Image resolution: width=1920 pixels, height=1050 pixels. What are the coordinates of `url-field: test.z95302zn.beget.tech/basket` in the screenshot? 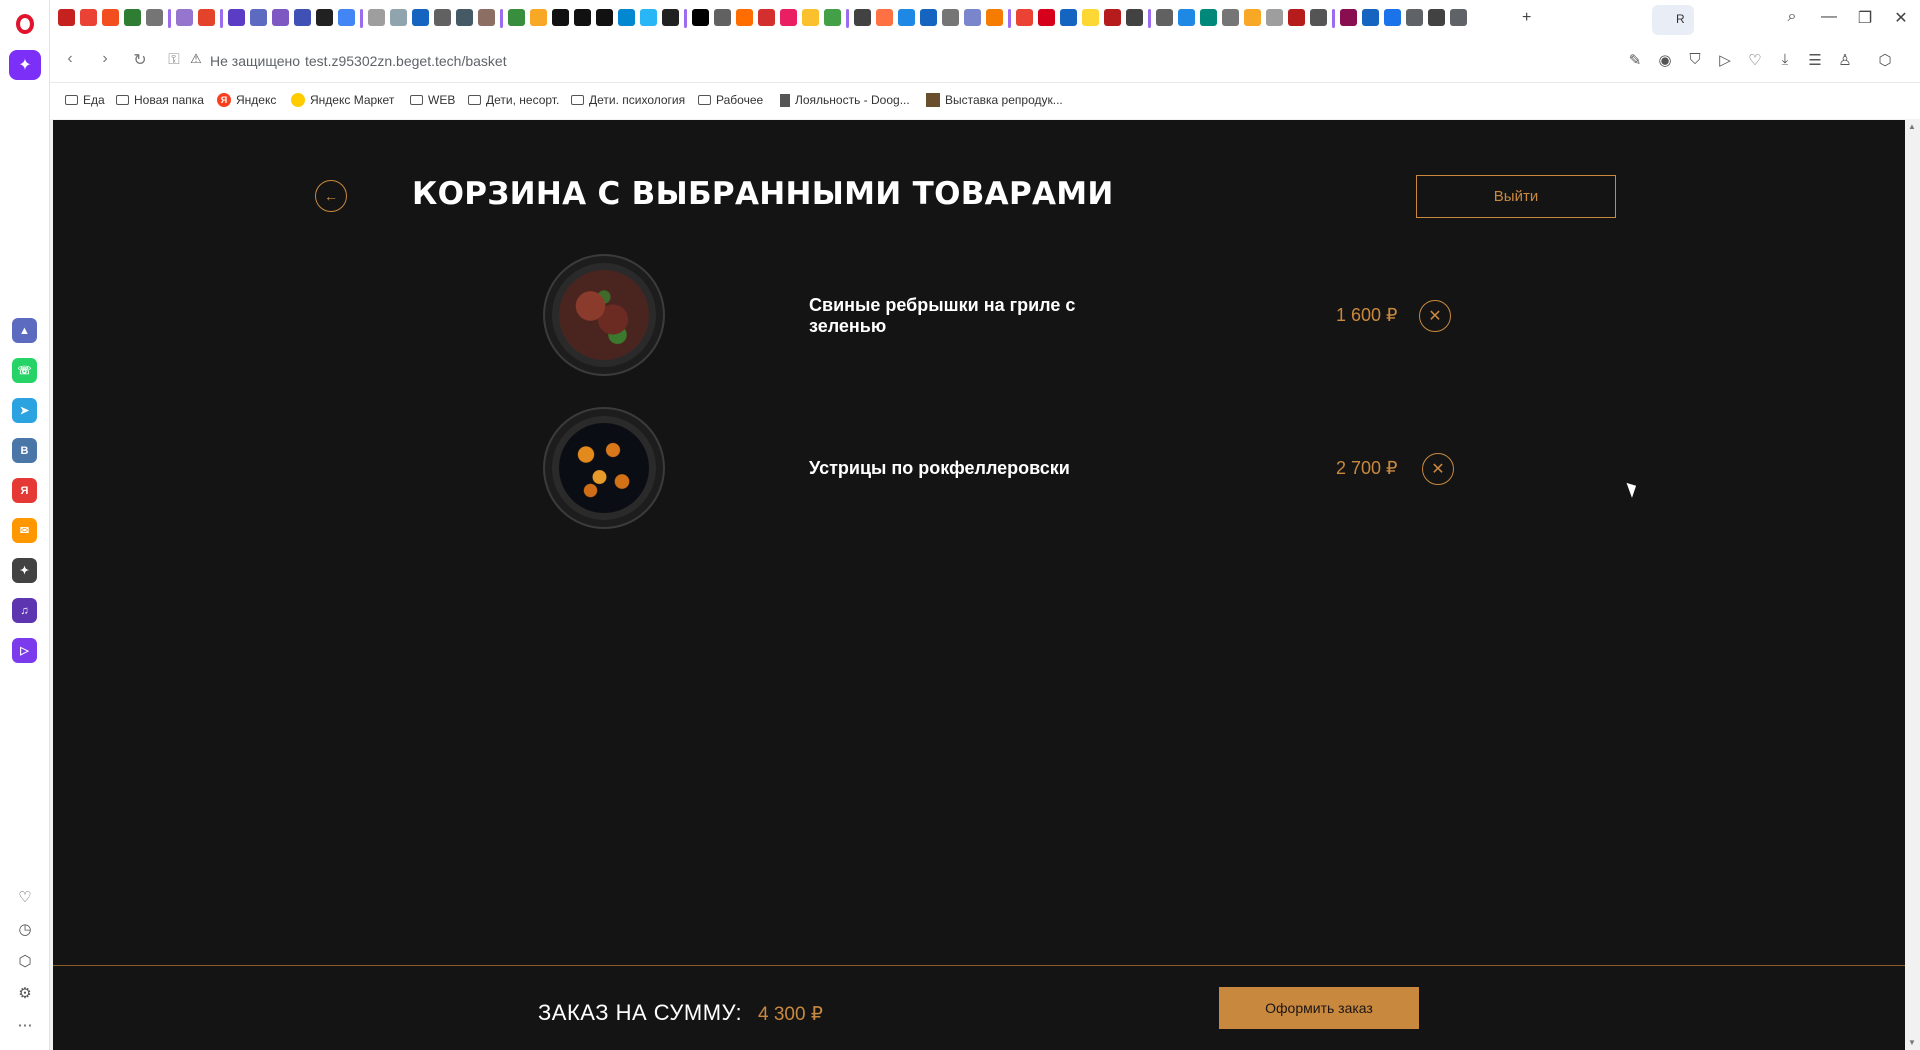 It's located at (406, 61).